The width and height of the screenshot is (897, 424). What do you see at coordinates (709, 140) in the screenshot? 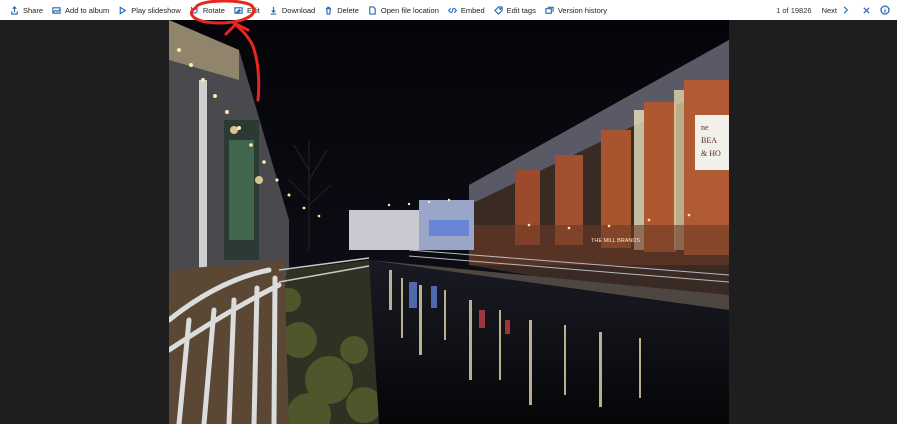
I see `store-sign-line-2: BEA` at bounding box center [709, 140].